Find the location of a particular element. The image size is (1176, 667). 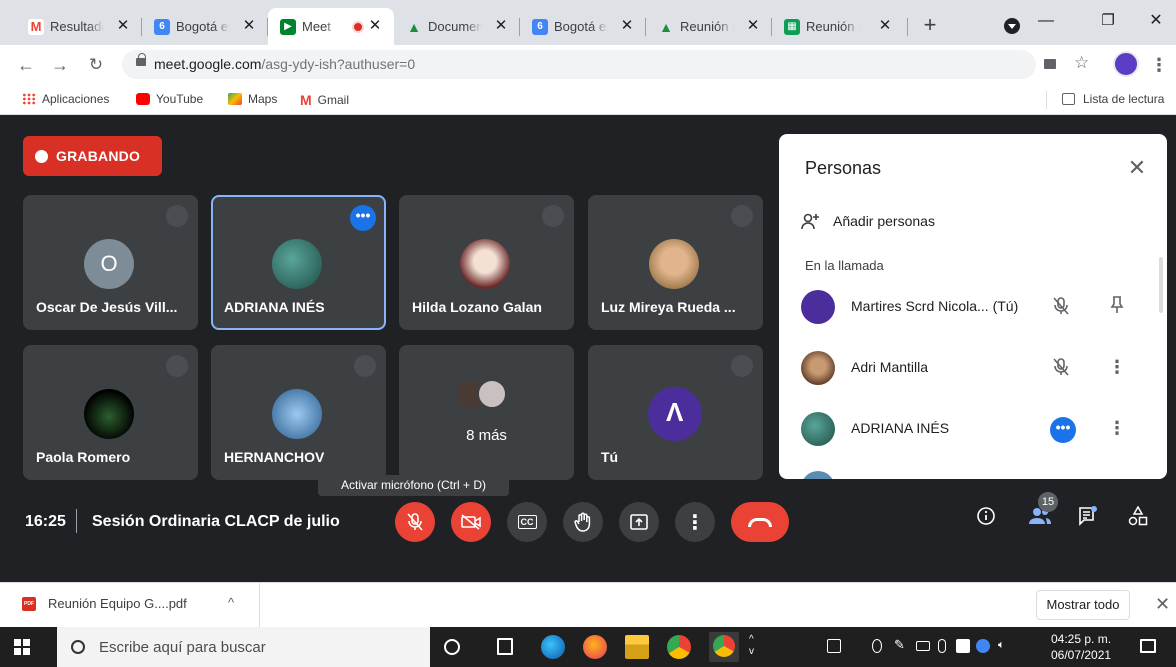

profile-avatar is located at coordinates (1126, 64).